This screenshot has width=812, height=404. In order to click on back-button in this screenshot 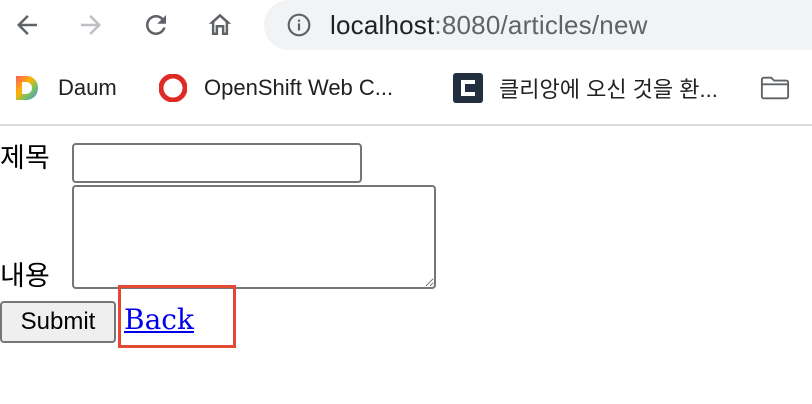, I will do `click(27, 25)`.